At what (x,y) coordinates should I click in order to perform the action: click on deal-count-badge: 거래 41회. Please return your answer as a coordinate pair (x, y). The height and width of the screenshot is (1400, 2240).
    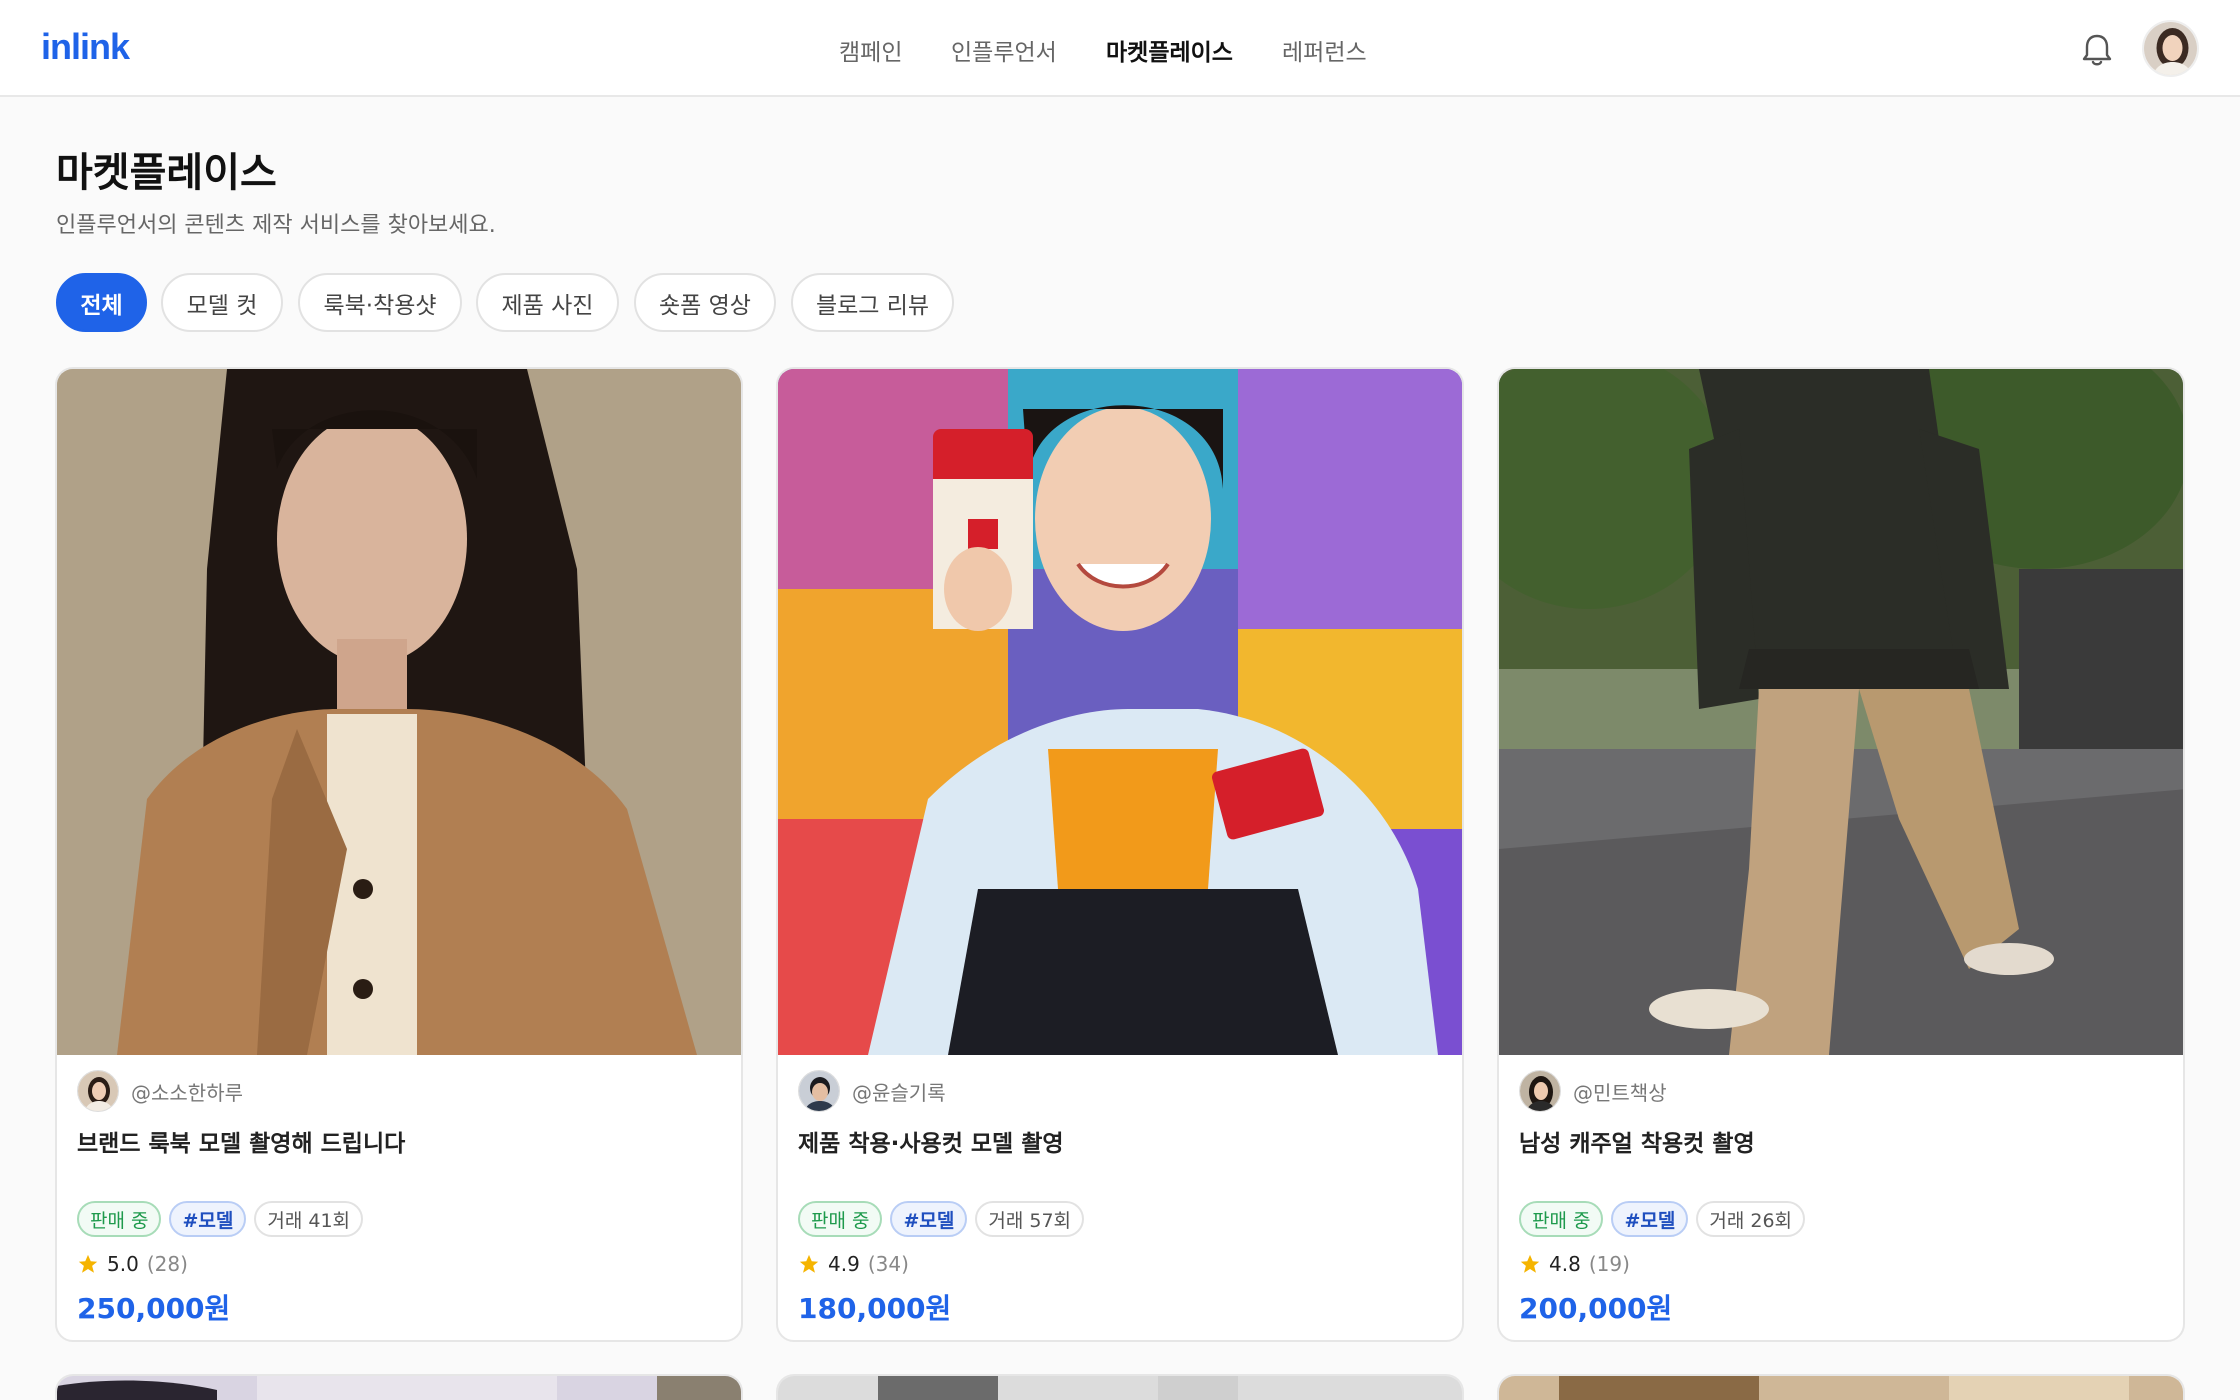
    Looking at the image, I should click on (309, 1219).